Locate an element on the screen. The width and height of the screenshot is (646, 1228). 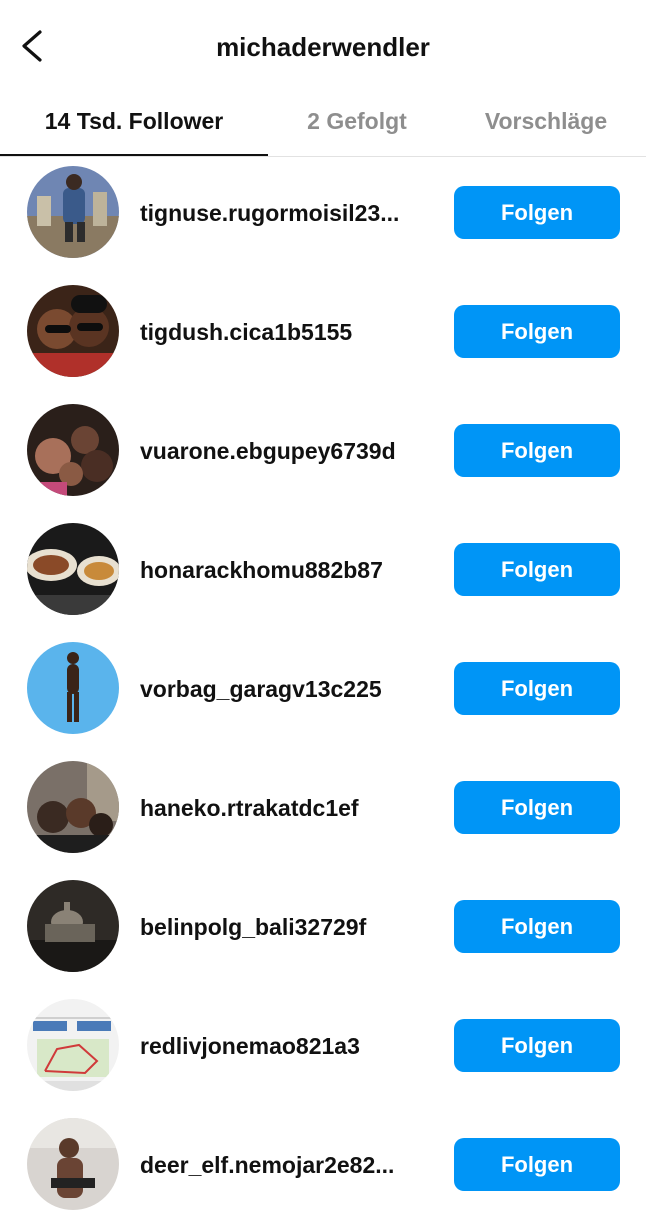
tab-following: 2 Gefolgt is located at coordinates (357, 127).